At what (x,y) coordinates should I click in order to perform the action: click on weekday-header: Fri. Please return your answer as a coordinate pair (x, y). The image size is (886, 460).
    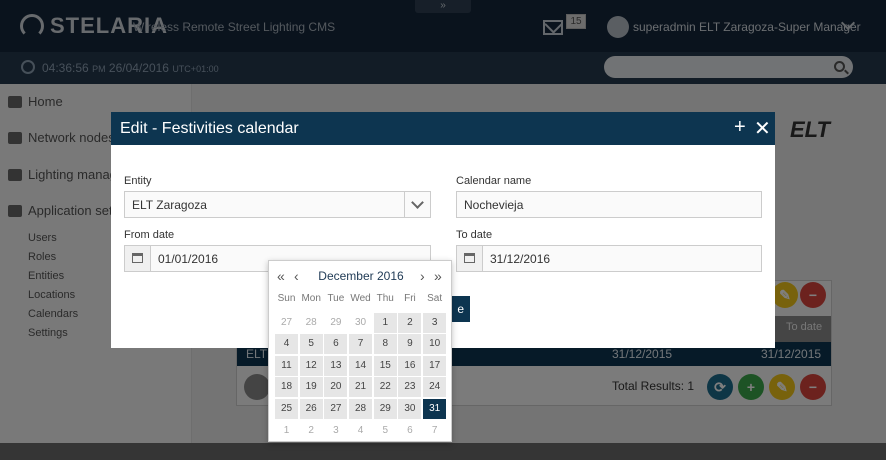
    Looking at the image, I should click on (410, 298).